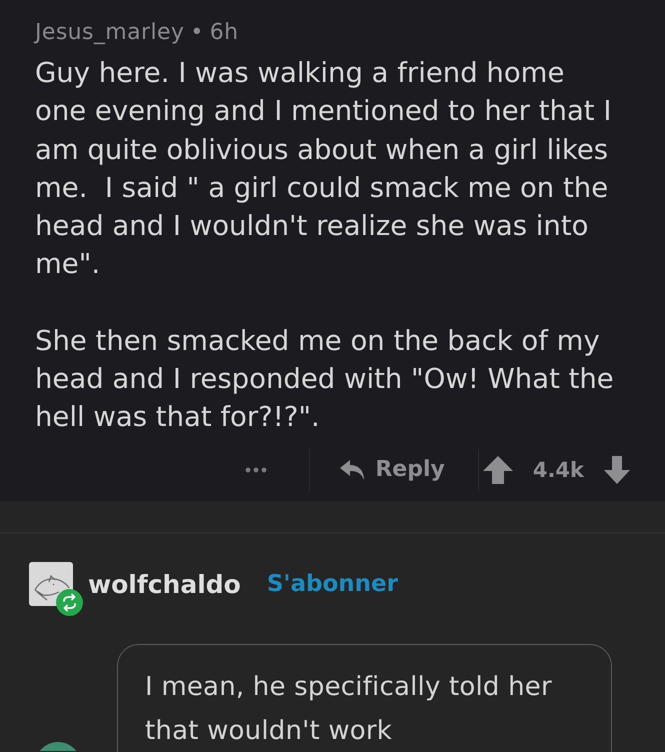 The height and width of the screenshot is (752, 665). I want to click on up-arrow-icon, so click(497, 470).